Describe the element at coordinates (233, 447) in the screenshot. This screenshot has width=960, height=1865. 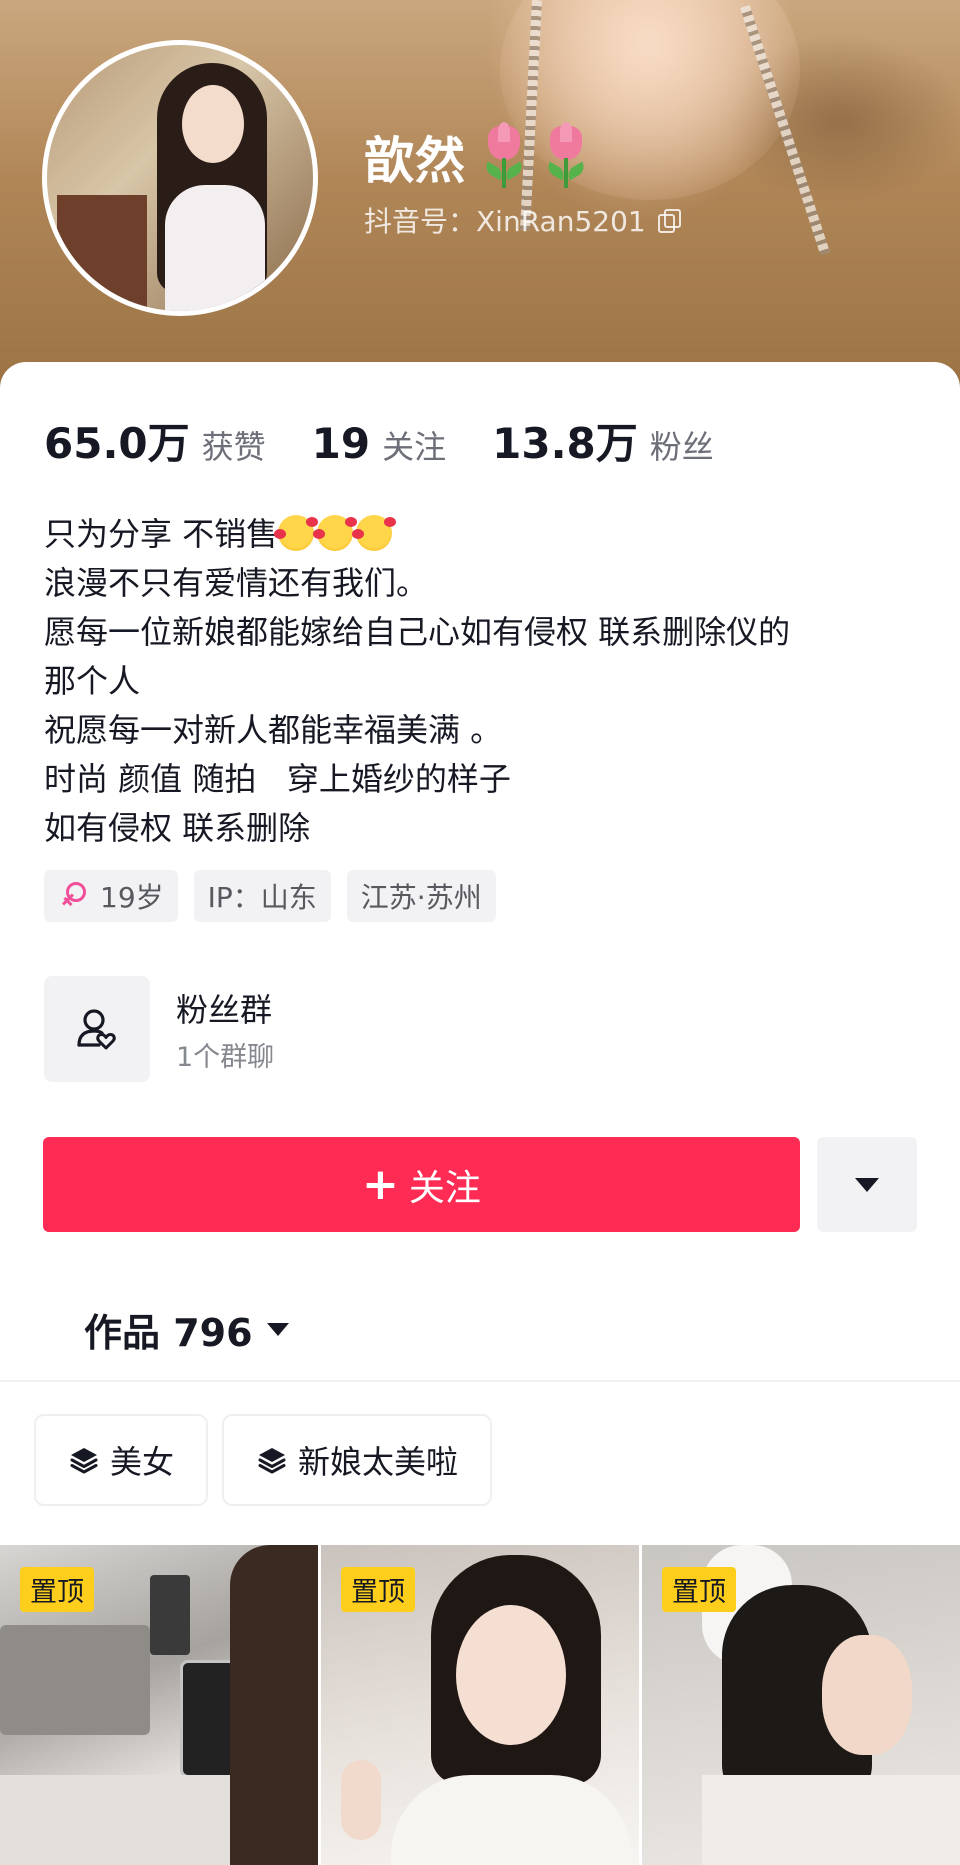
I see `stat-likes-label: 获赞` at that location.